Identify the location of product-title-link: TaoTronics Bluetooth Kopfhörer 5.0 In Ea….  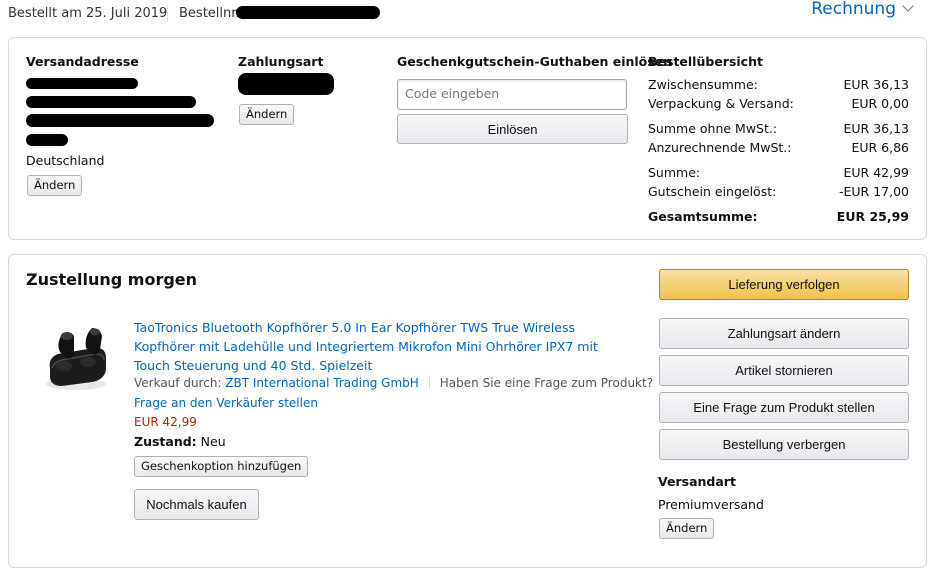
(384, 346).